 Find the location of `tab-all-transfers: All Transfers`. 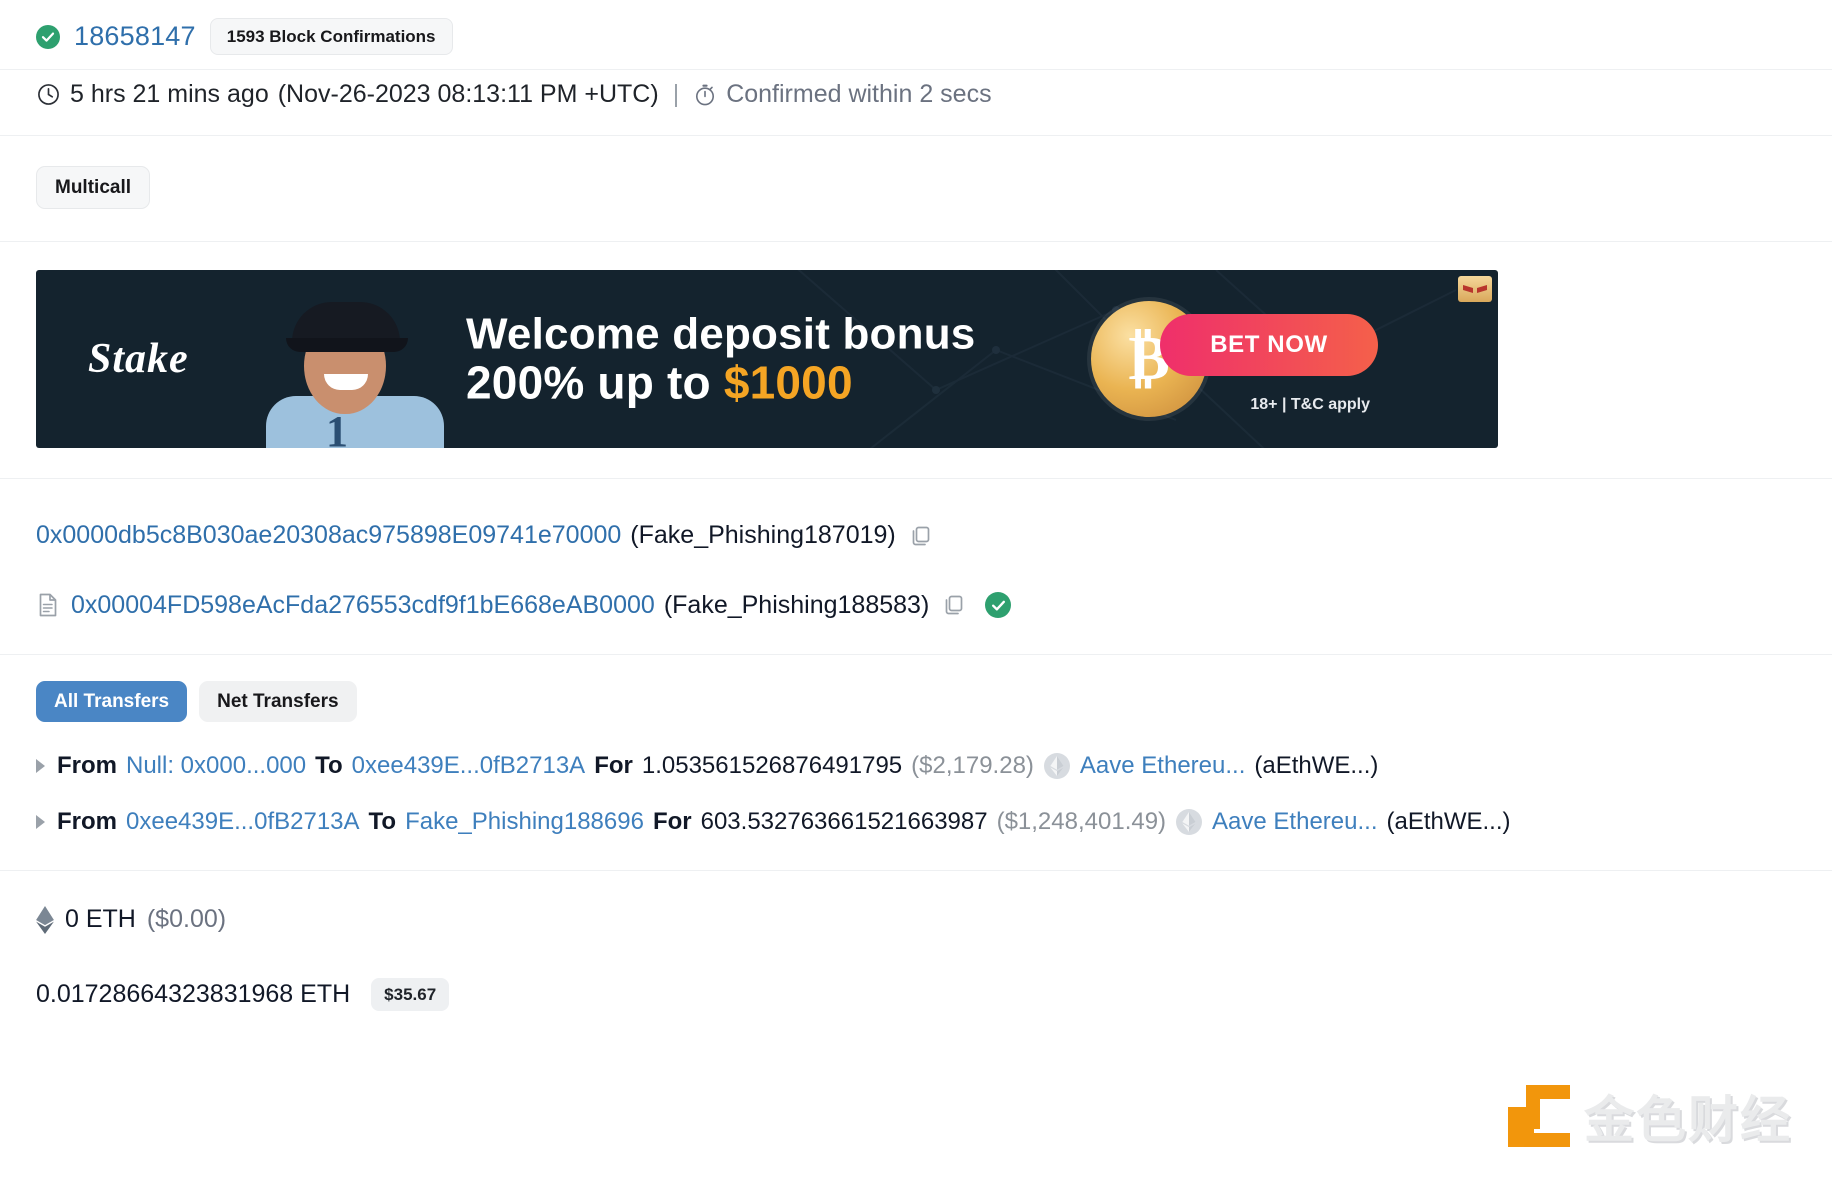

tab-all-transfers: All Transfers is located at coordinates (112, 701).